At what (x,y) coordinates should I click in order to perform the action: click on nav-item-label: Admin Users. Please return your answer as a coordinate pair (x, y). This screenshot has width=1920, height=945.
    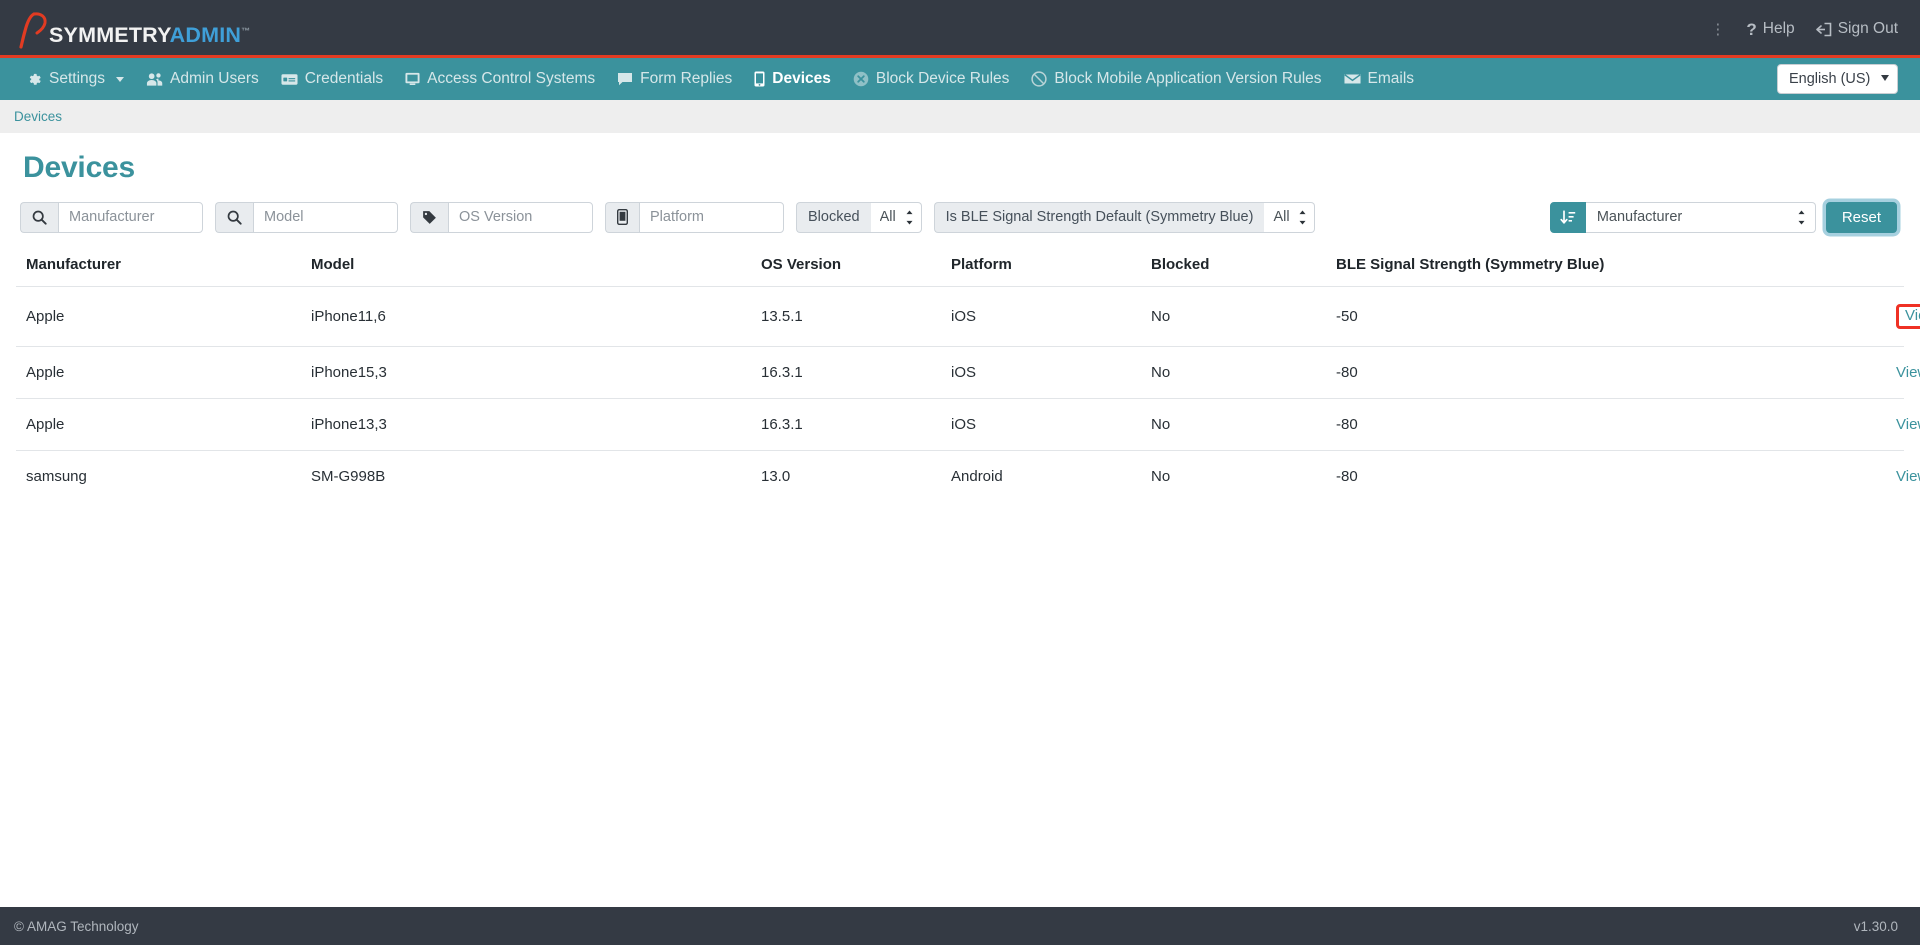
    Looking at the image, I should click on (214, 78).